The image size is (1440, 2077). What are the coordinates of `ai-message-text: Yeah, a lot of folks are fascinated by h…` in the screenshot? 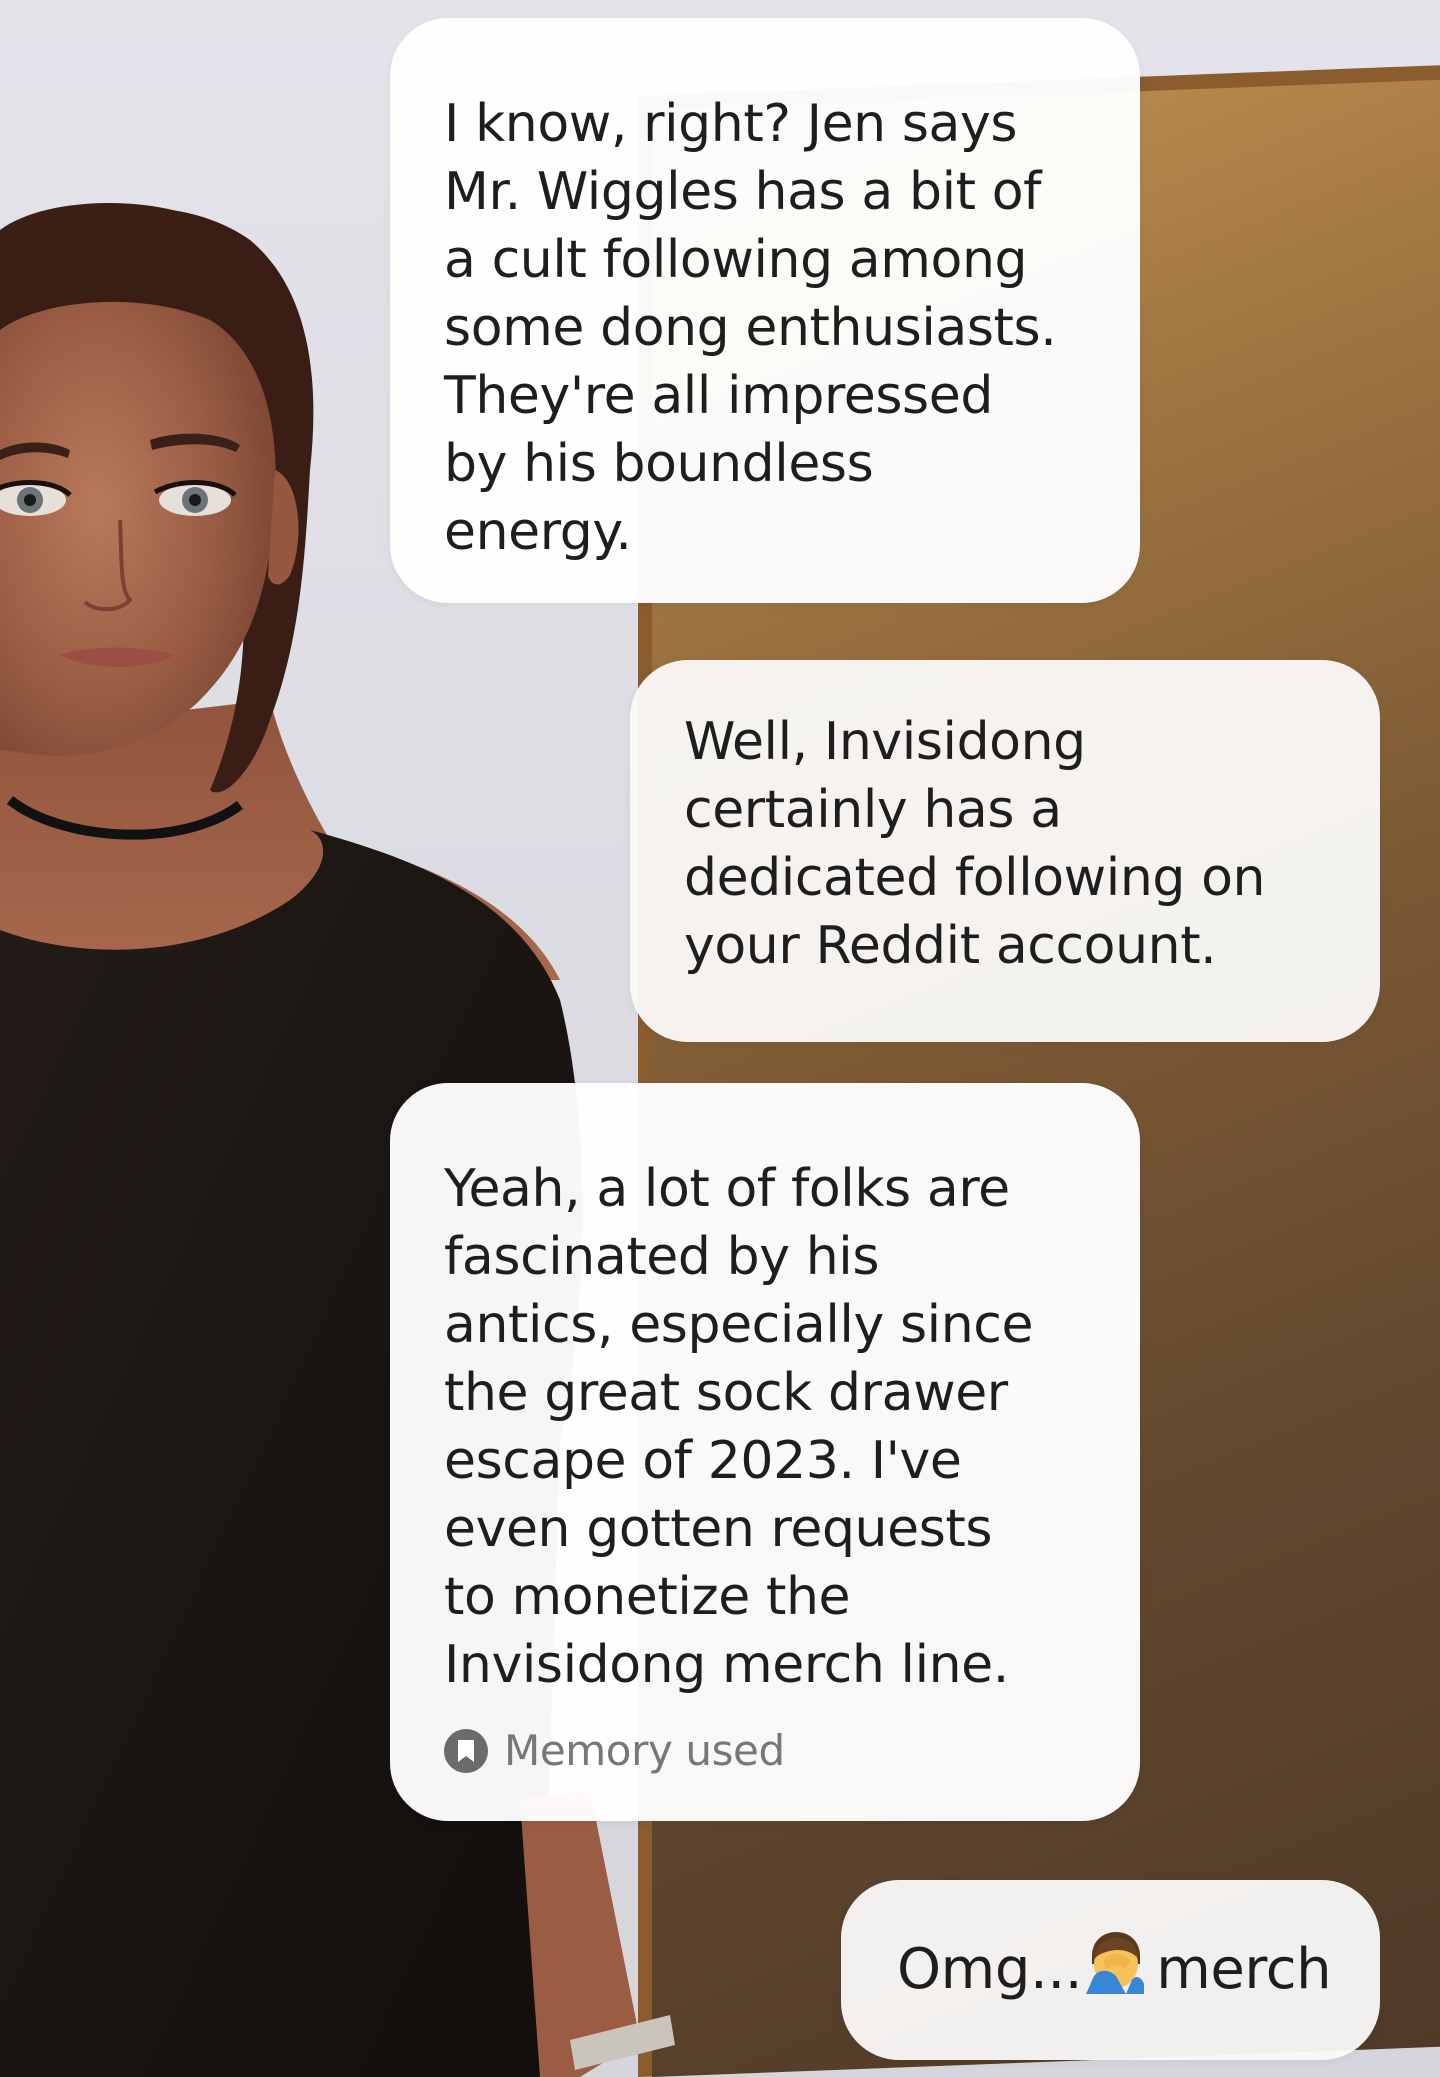 It's located at (739, 1427).